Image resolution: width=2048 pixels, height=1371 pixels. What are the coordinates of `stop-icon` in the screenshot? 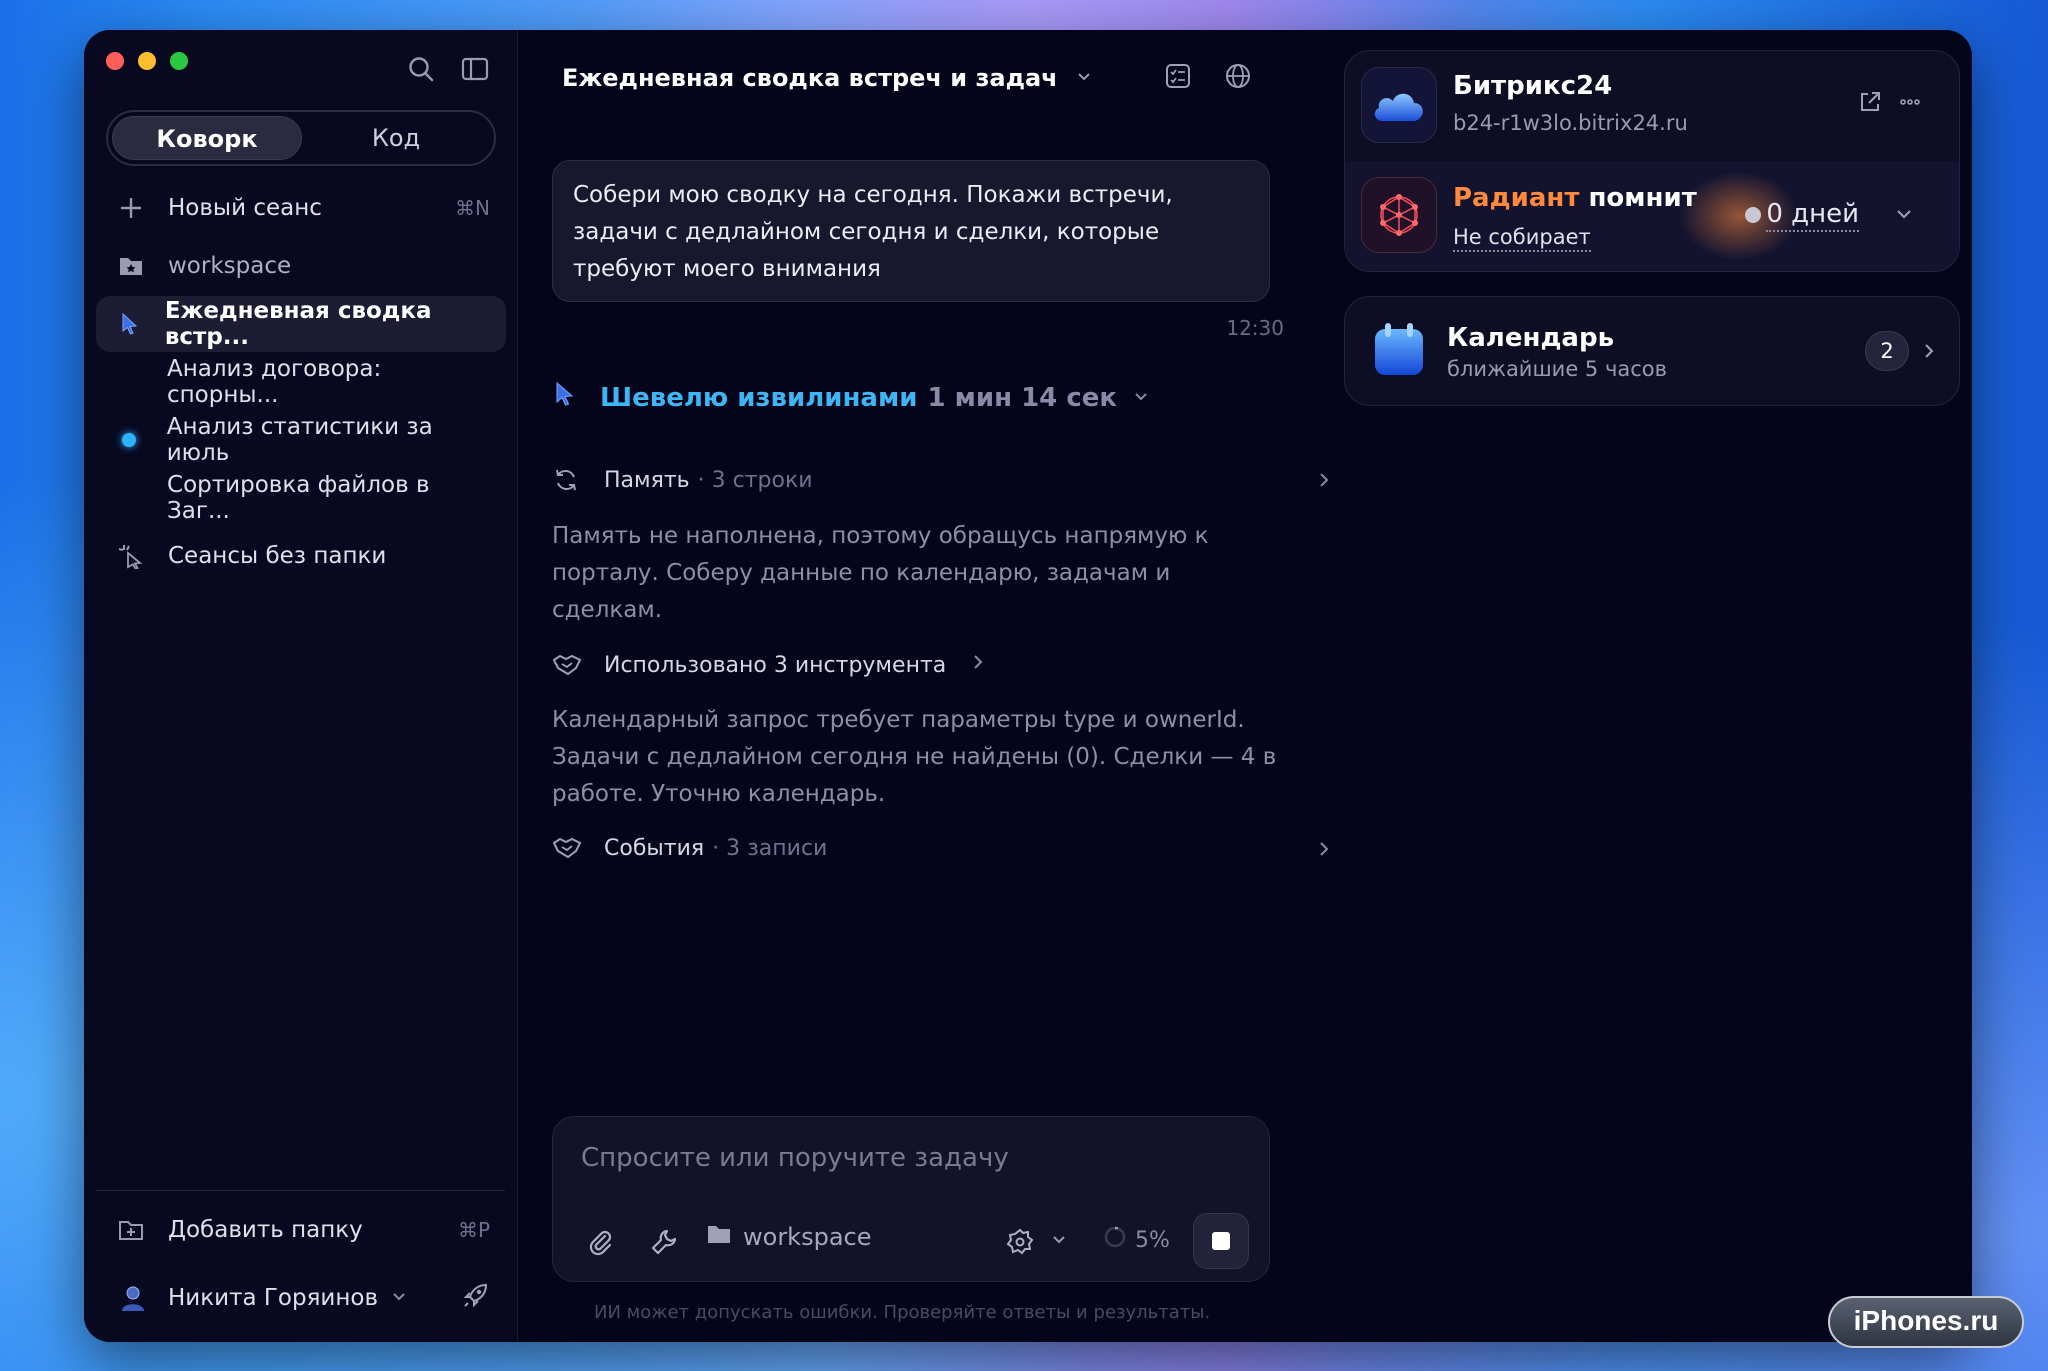 It's located at (1221, 1241).